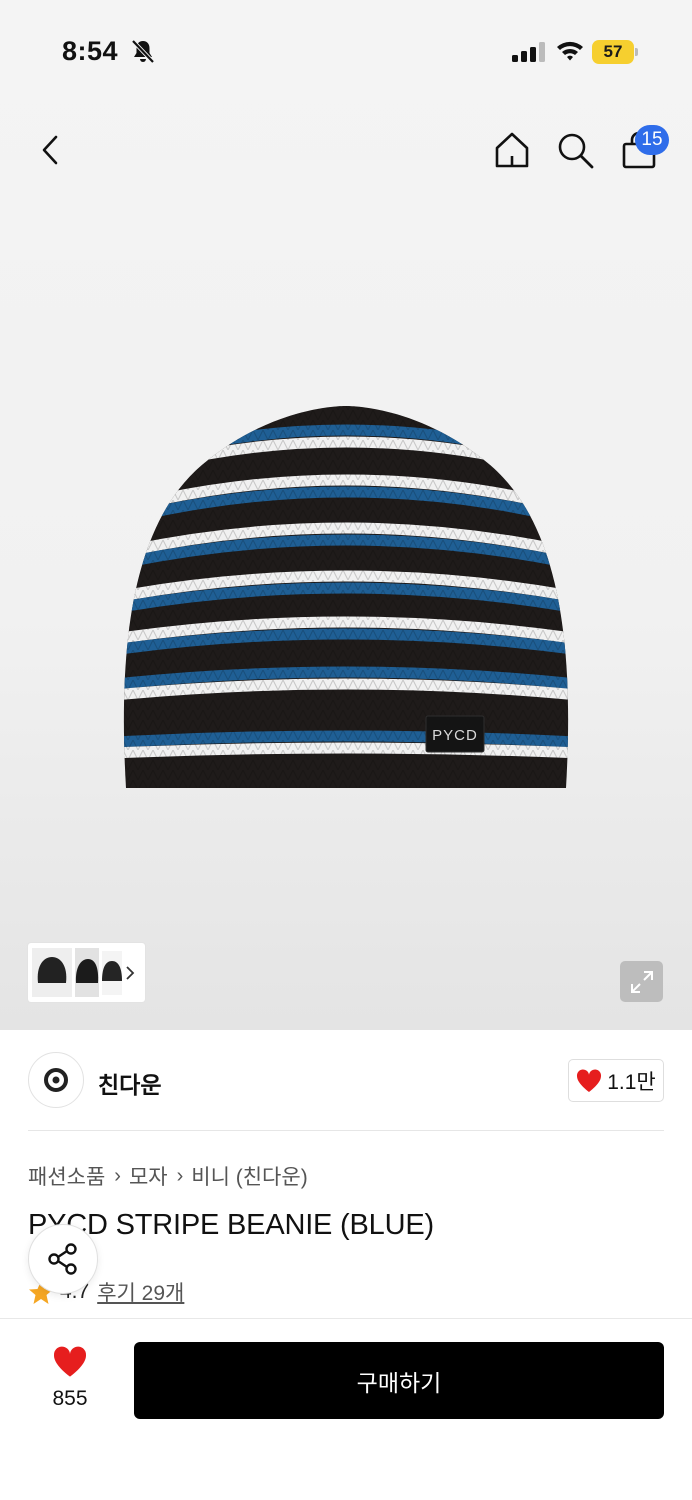 The image size is (692, 1500). What do you see at coordinates (455, 735) in the screenshot?
I see `brand-label-text: PYCD` at bounding box center [455, 735].